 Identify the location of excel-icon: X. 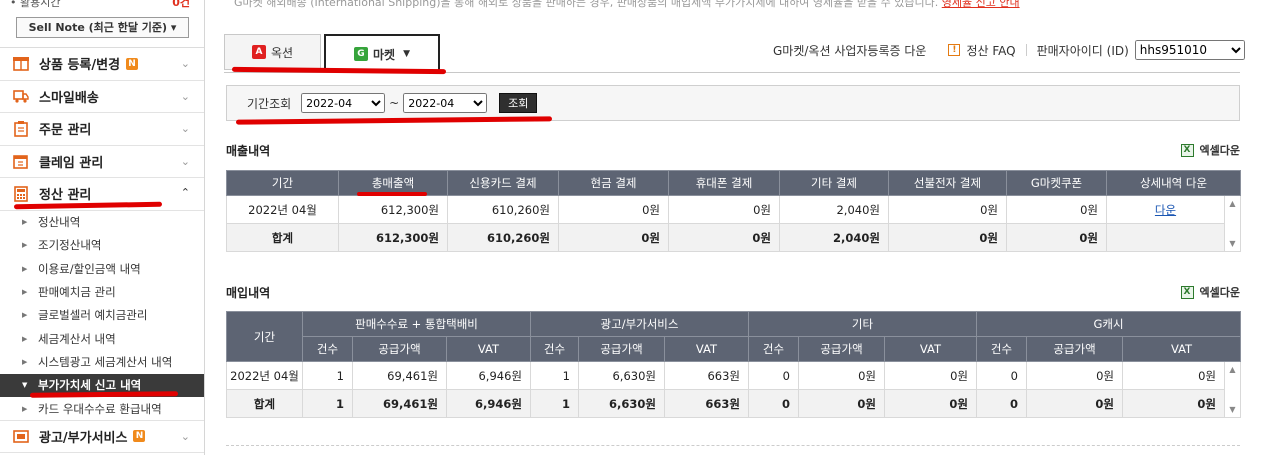
(1187, 292).